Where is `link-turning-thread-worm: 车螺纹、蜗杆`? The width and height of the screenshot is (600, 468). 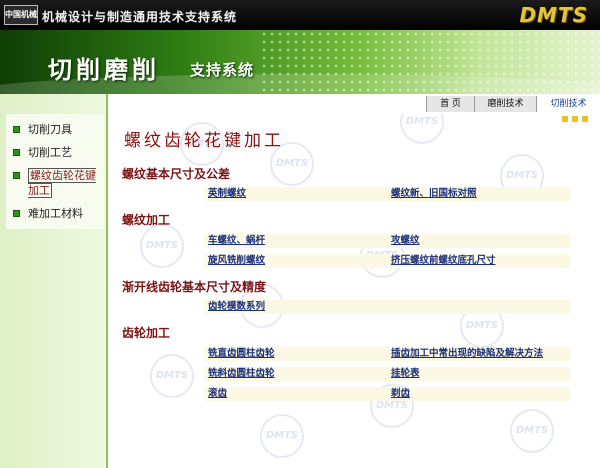 link-turning-thread-worm: 车螺纹、蜗杆 is located at coordinates (295, 241).